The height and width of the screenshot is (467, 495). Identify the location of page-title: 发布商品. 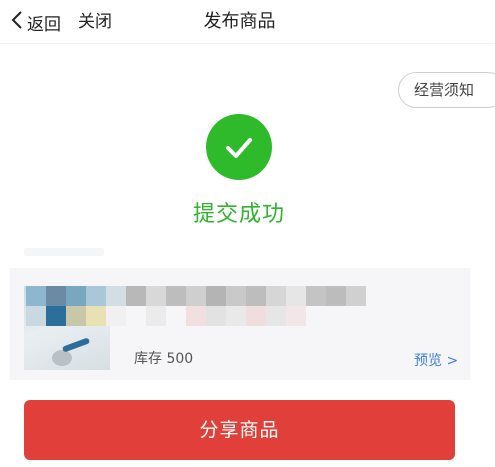
(239, 21).